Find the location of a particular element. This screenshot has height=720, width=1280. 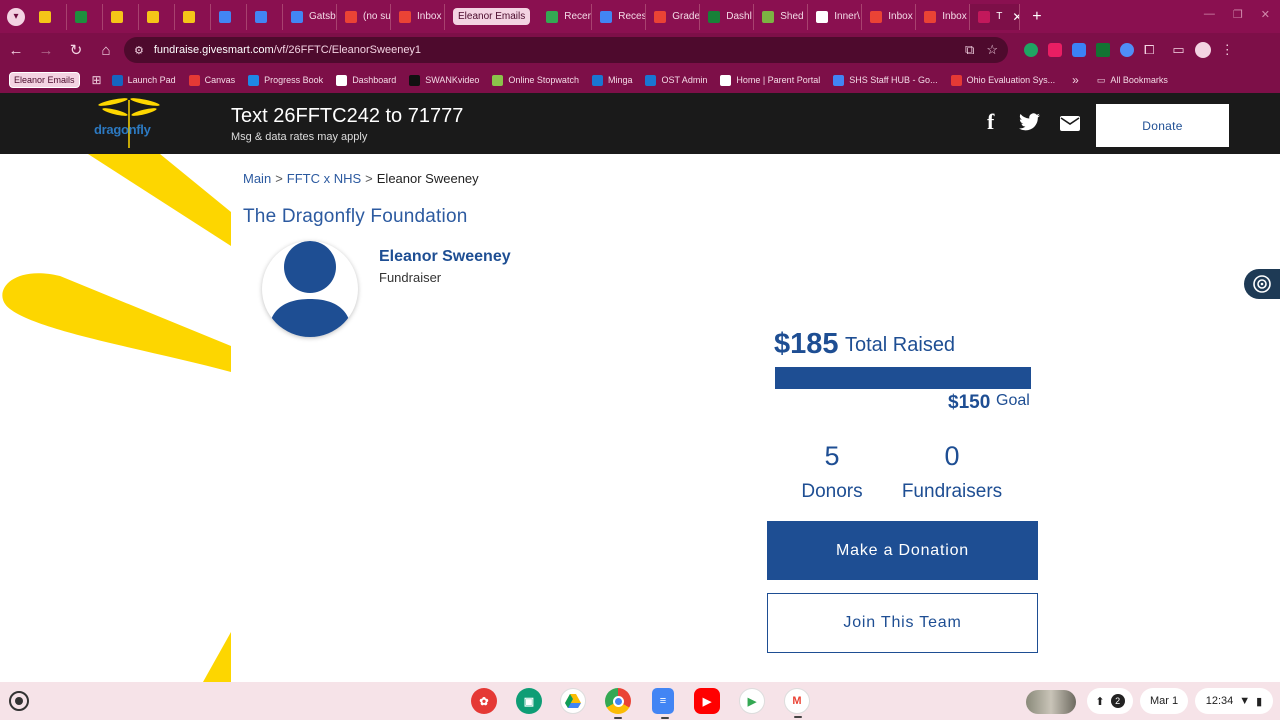

breadcrumb-current: Eleanor Sweeney is located at coordinates (427, 178).